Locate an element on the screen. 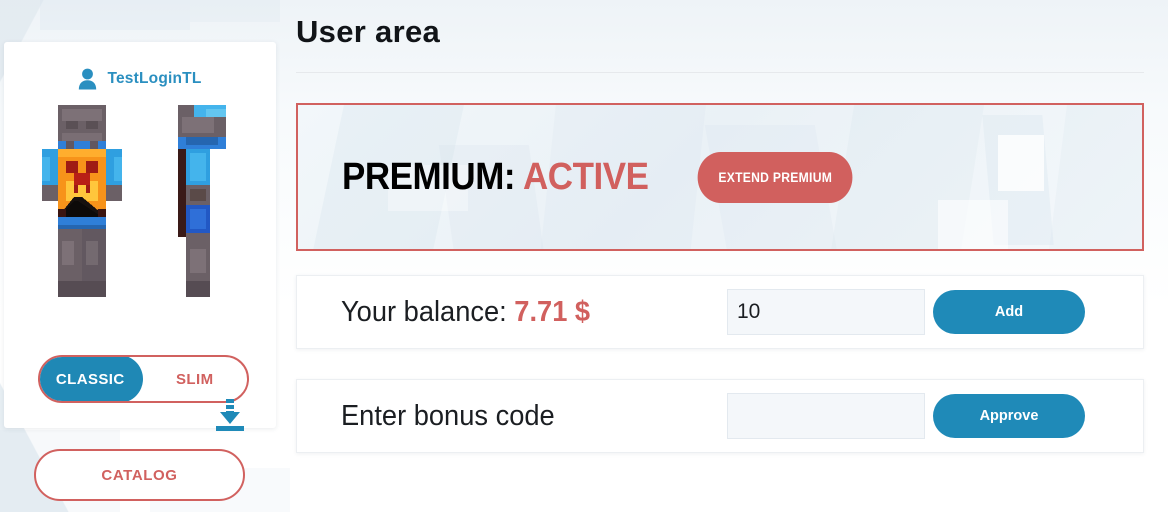 This screenshot has height=512, width=1168. balance-label: Your balance: 7.71 $ is located at coordinates (465, 312).